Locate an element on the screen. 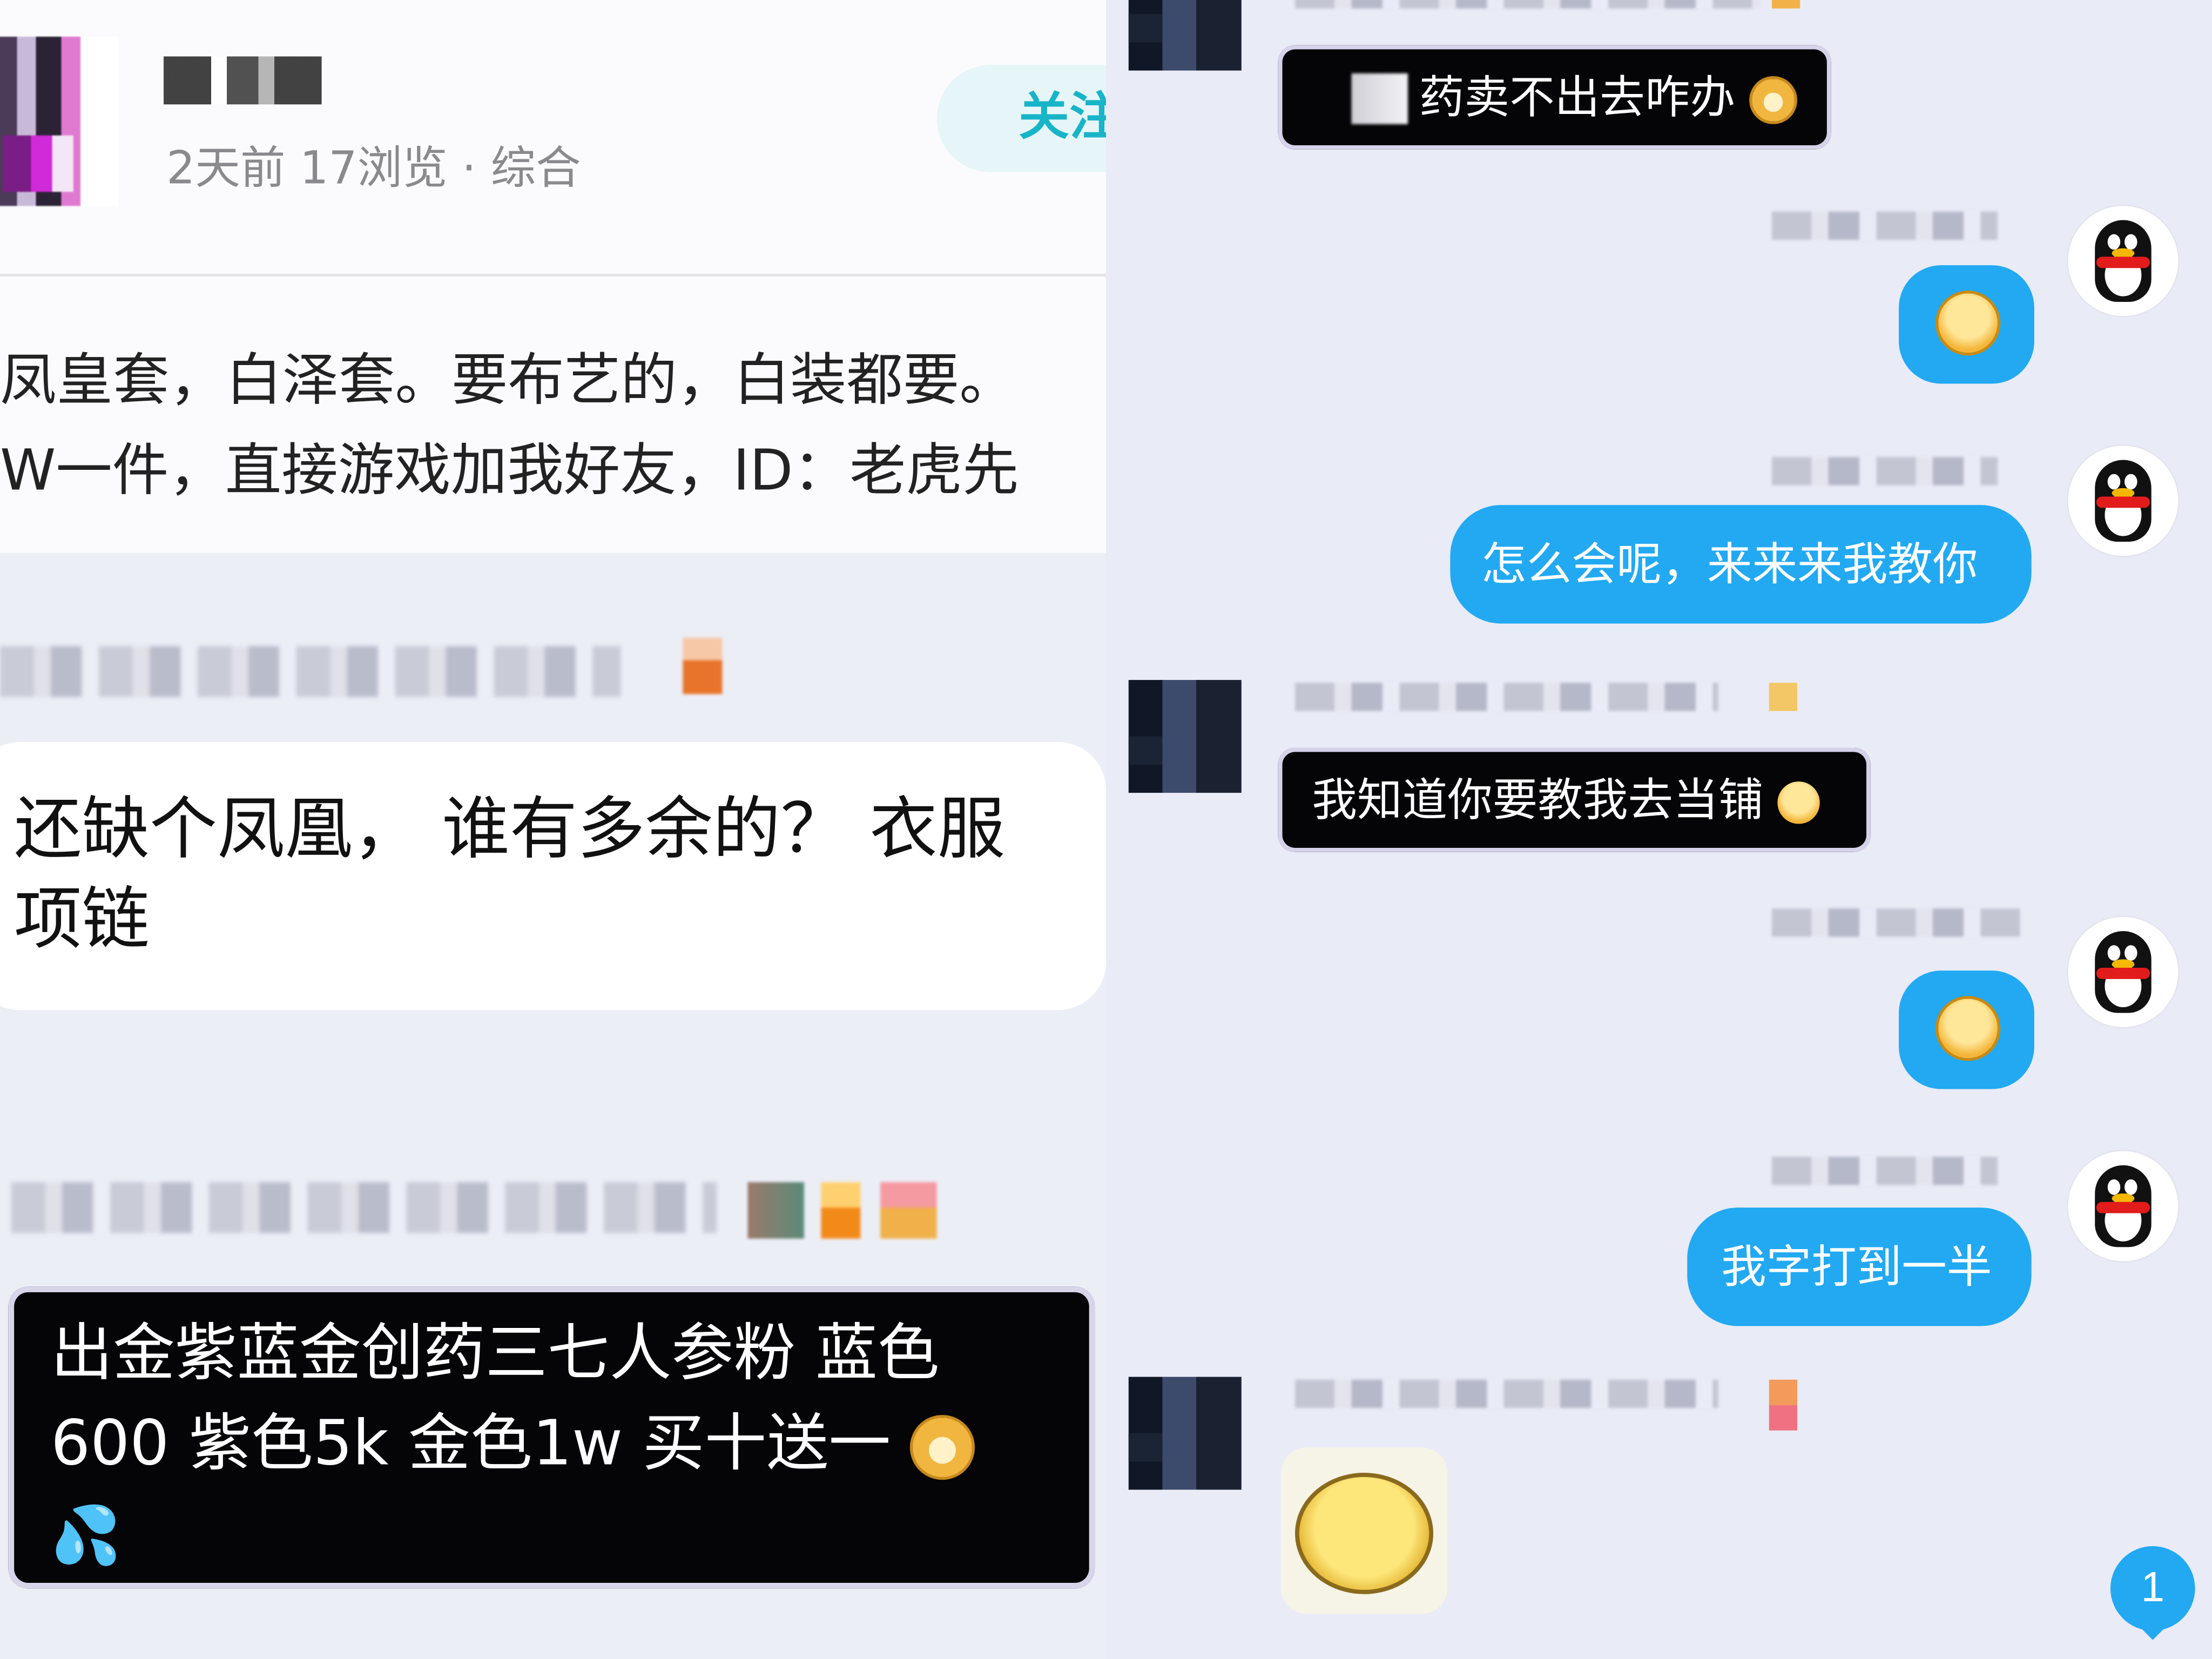 Image resolution: width=2212 pixels, height=1659 pixels. chat-bubble-incoming: 我知道你要教我去当铺 is located at coordinates (1574, 799).